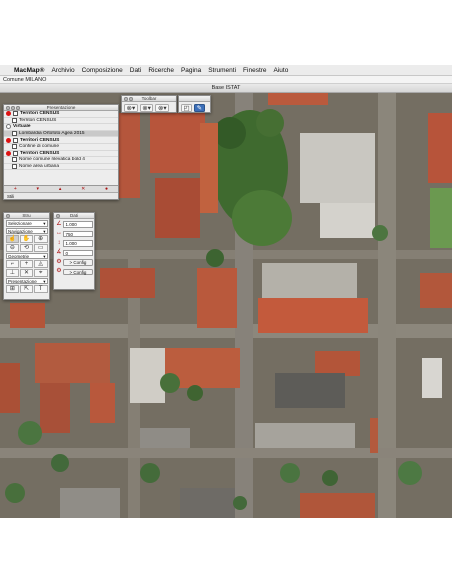  I want to click on line-tool-icon: ⌐, so click(12, 264).